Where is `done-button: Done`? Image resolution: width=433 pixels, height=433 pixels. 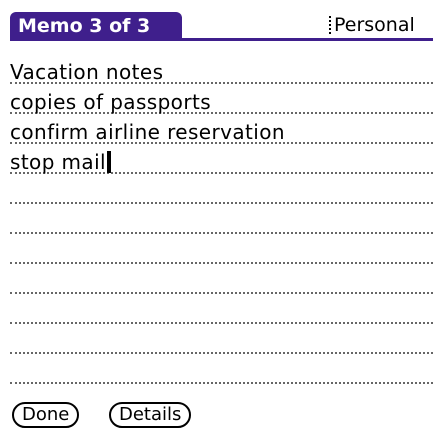
done-button: Done is located at coordinates (46, 415).